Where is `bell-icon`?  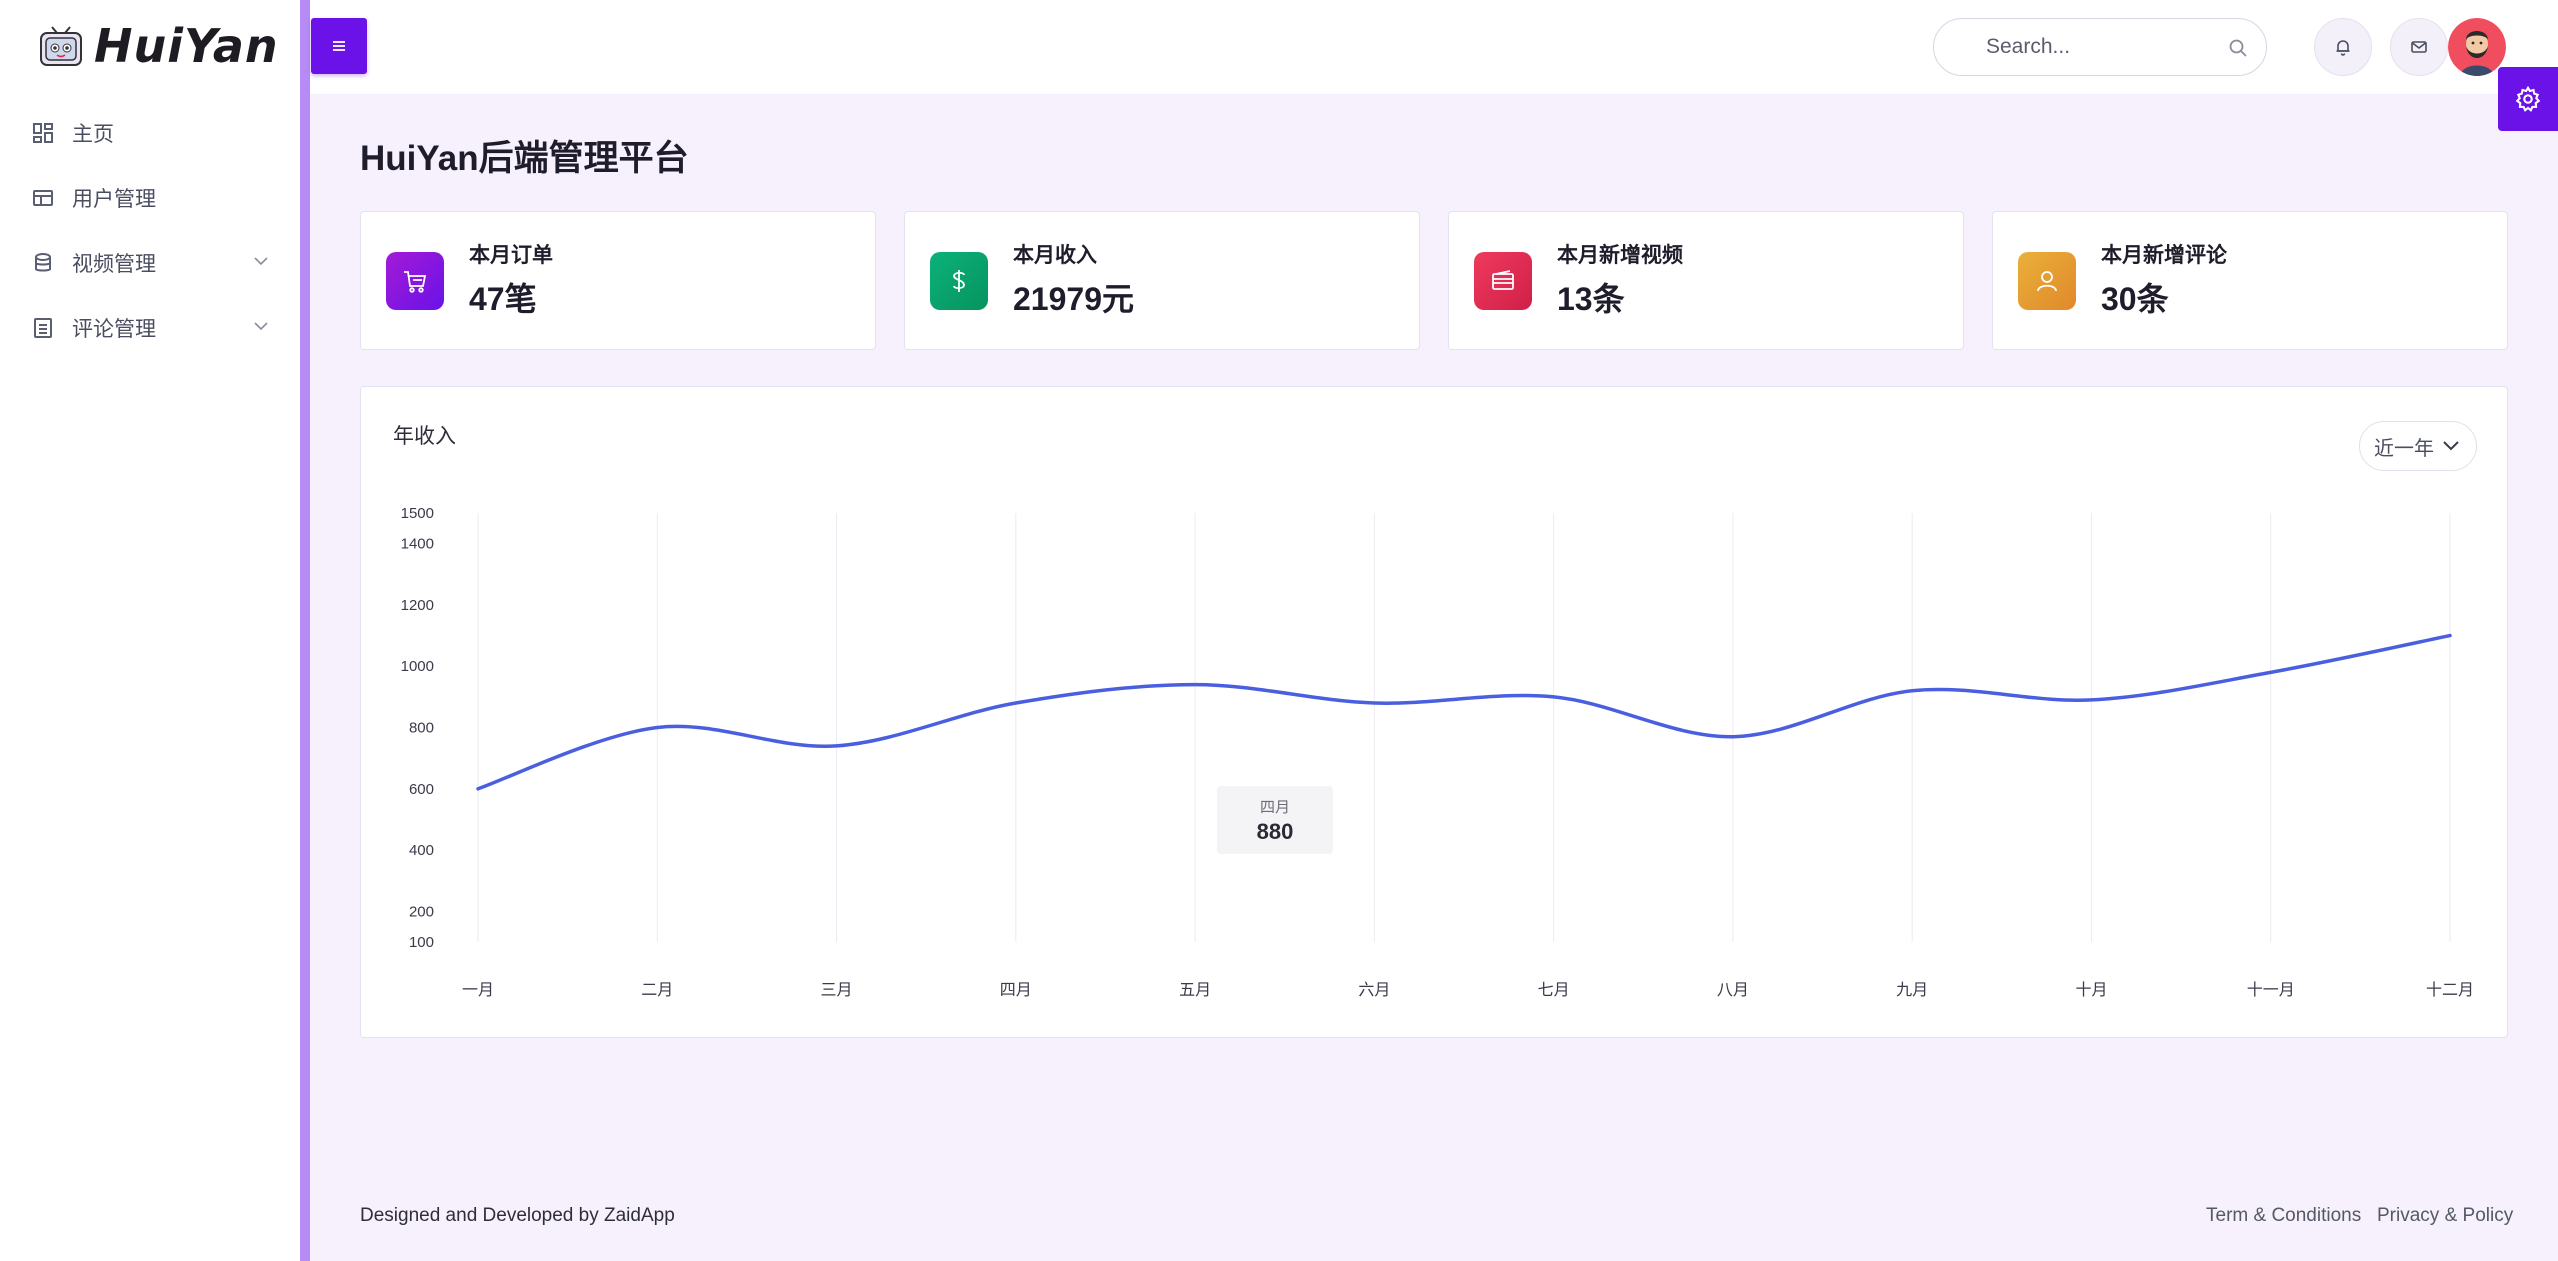
bell-icon is located at coordinates (2343, 48).